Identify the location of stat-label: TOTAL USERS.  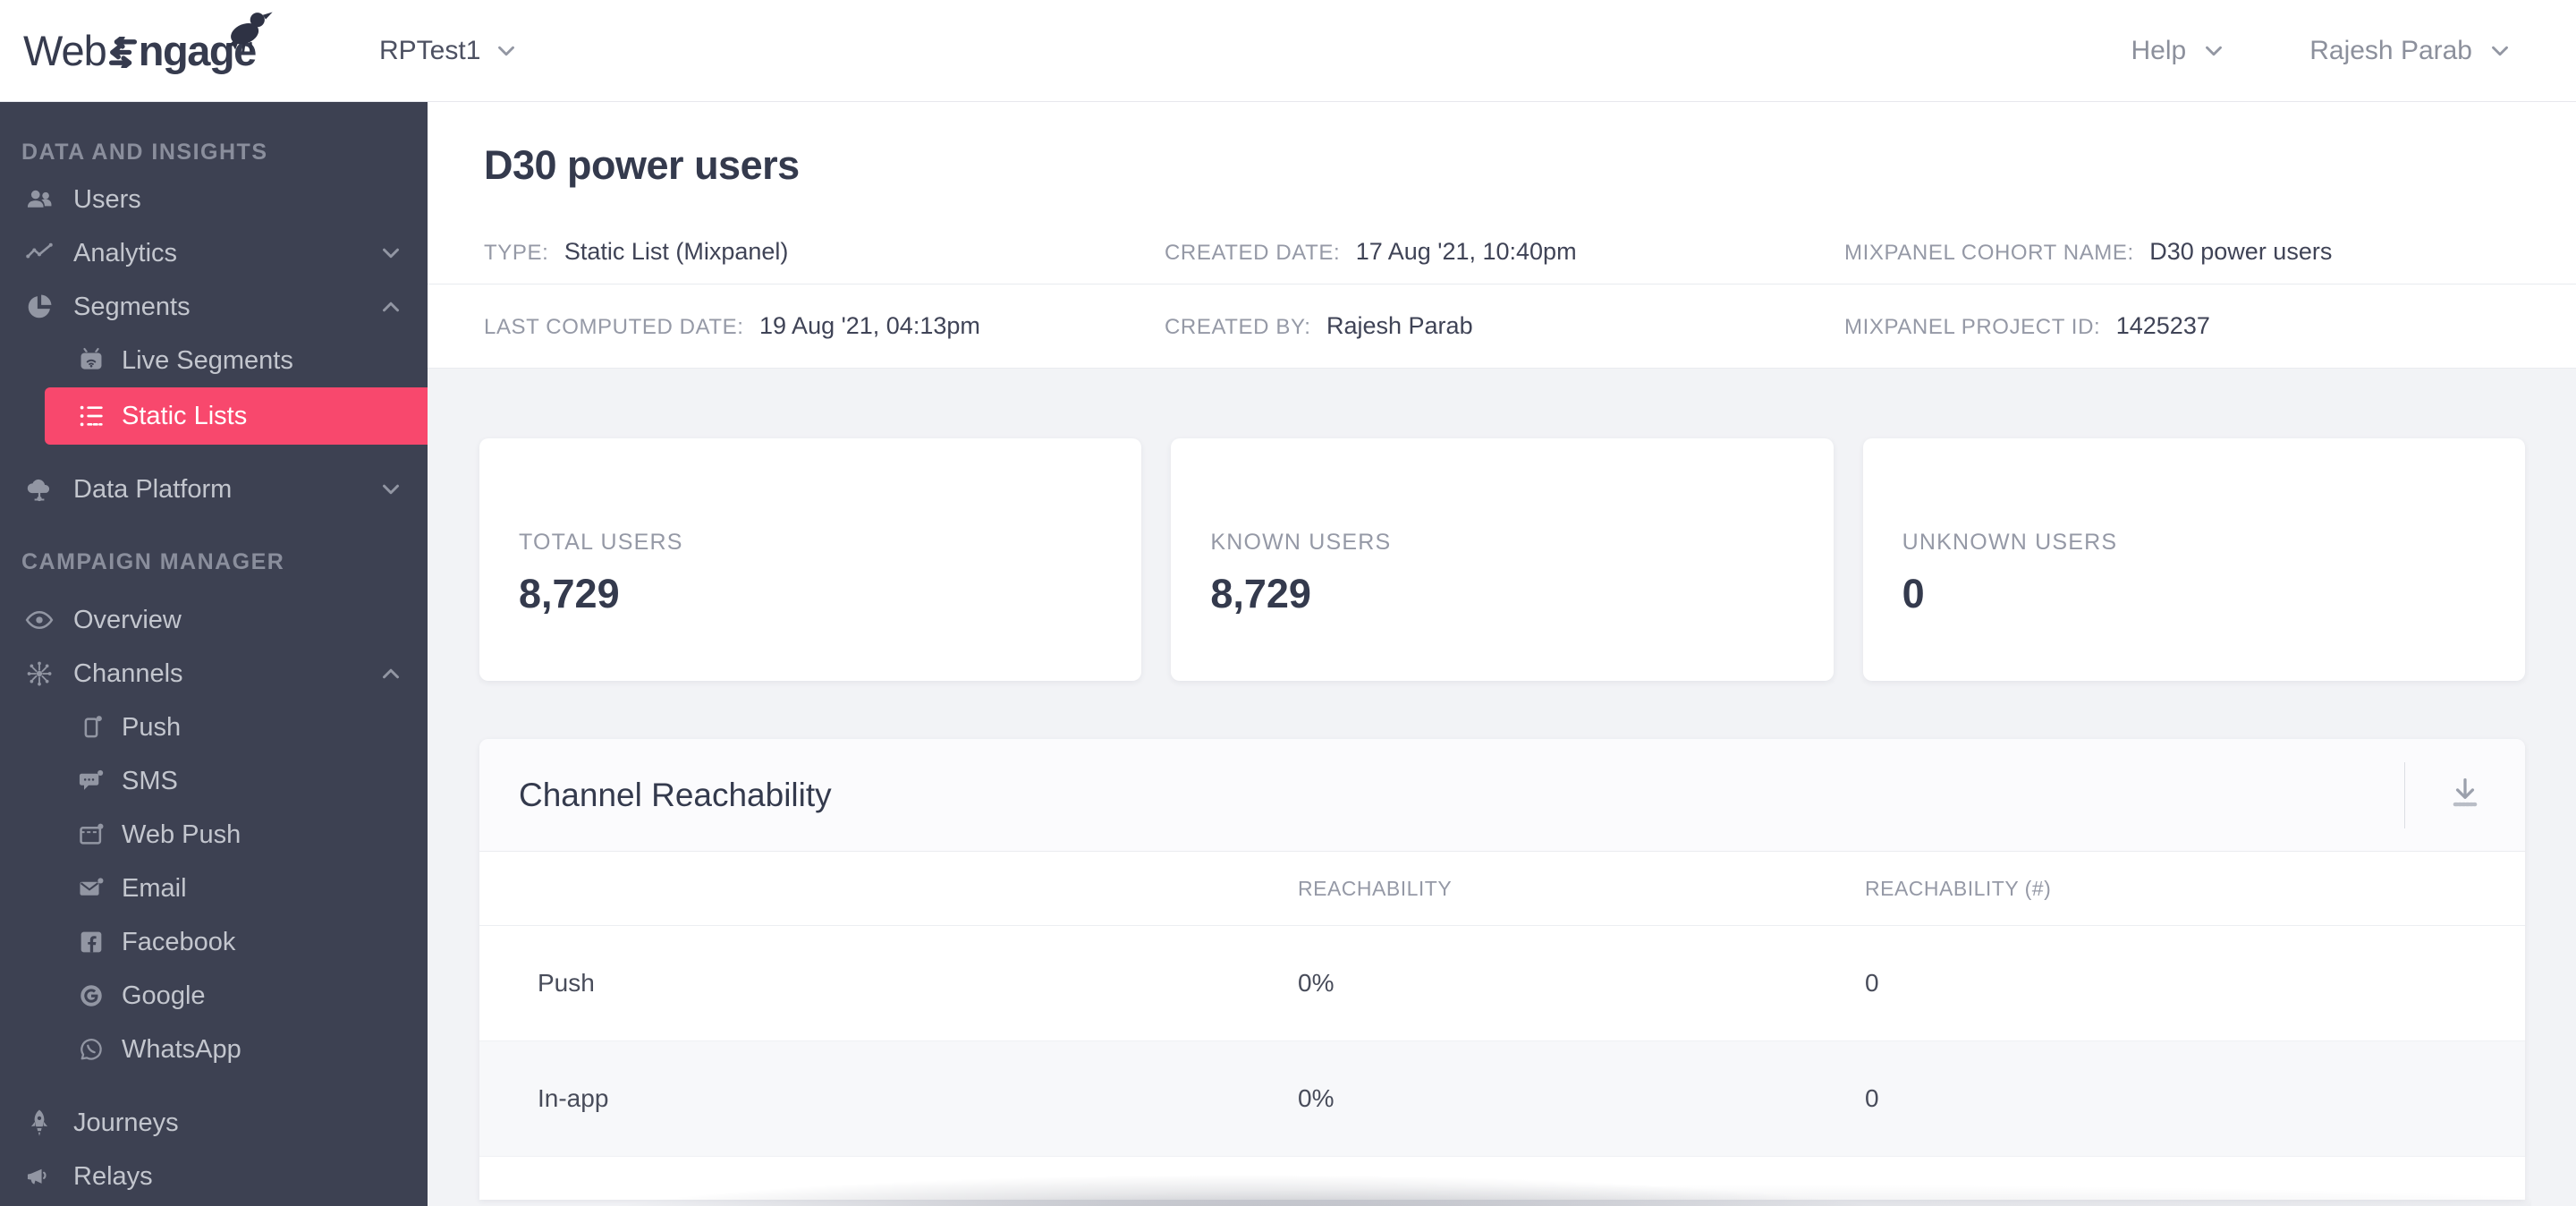
(601, 542).